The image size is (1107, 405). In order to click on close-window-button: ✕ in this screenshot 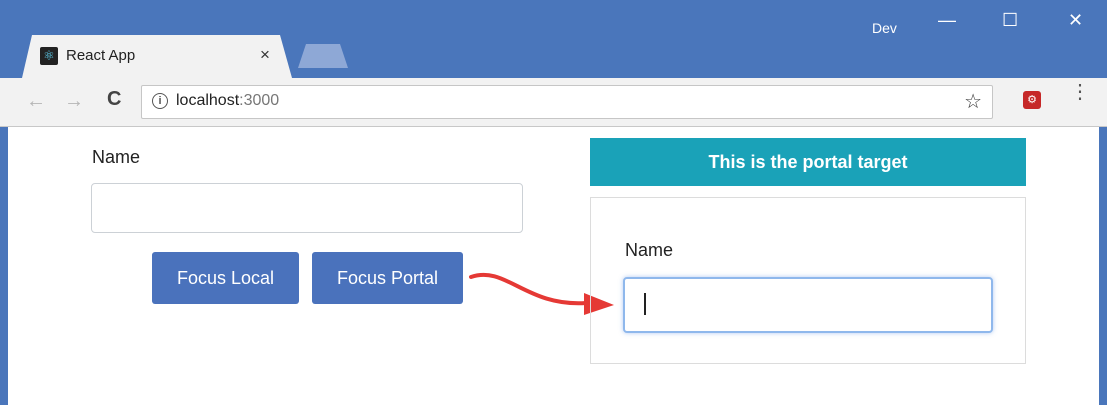, I will do `click(1075, 20)`.